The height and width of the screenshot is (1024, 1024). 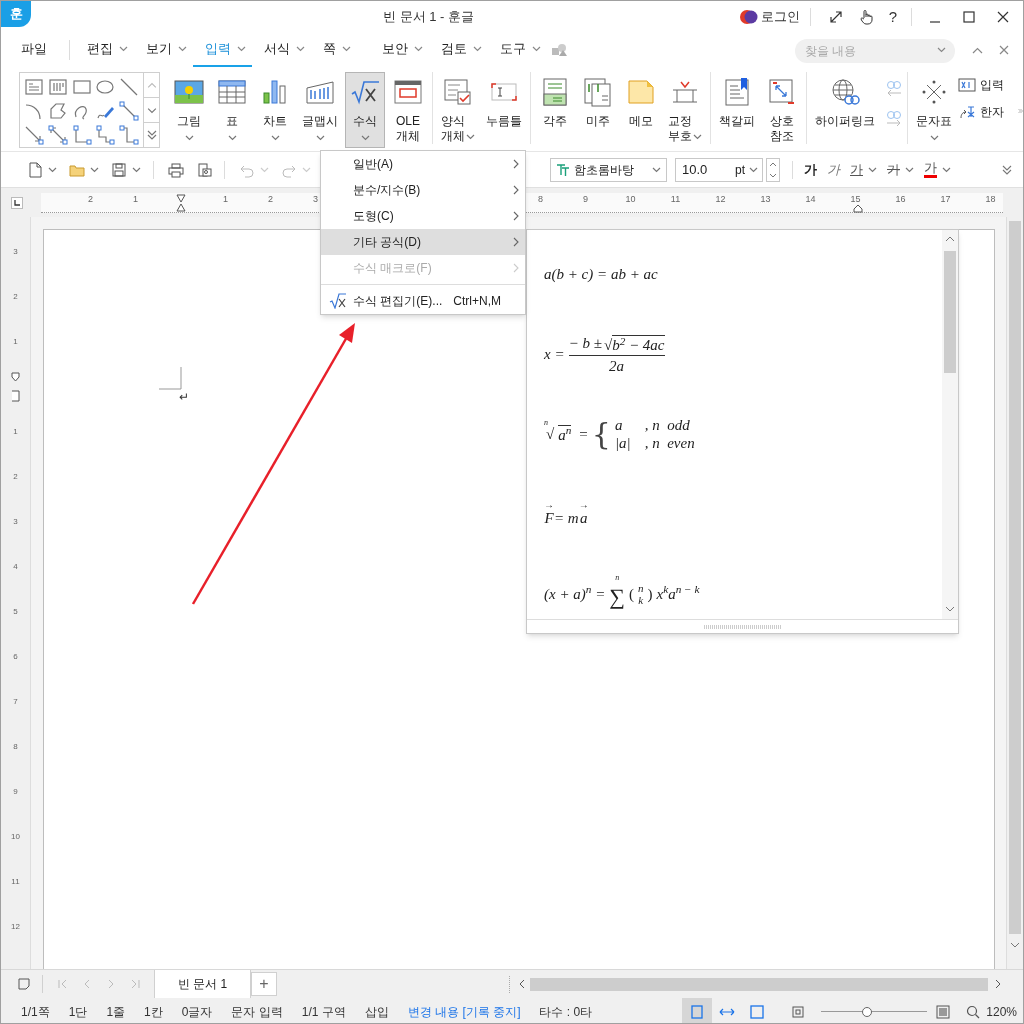 I want to click on margin-marker-icon, so click(x=15, y=395).